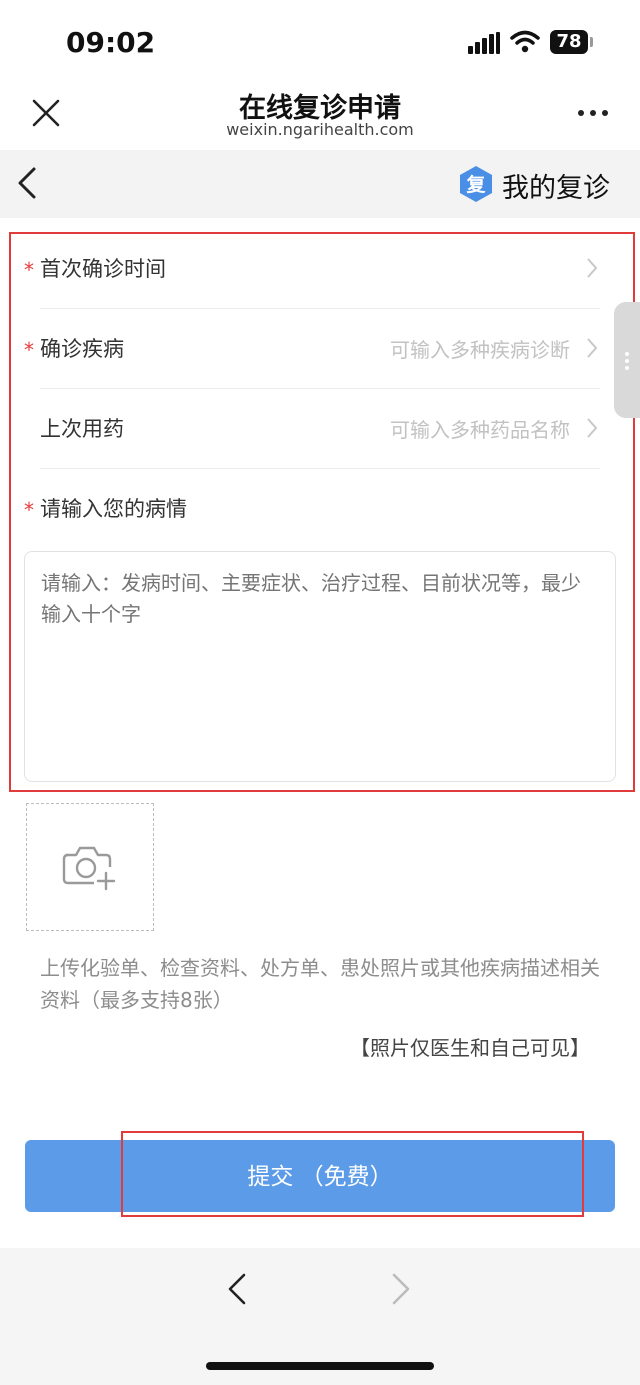 Image resolution: width=640 pixels, height=1385 pixels. What do you see at coordinates (352, 1174) in the screenshot?
I see `submit-highlight-box` at bounding box center [352, 1174].